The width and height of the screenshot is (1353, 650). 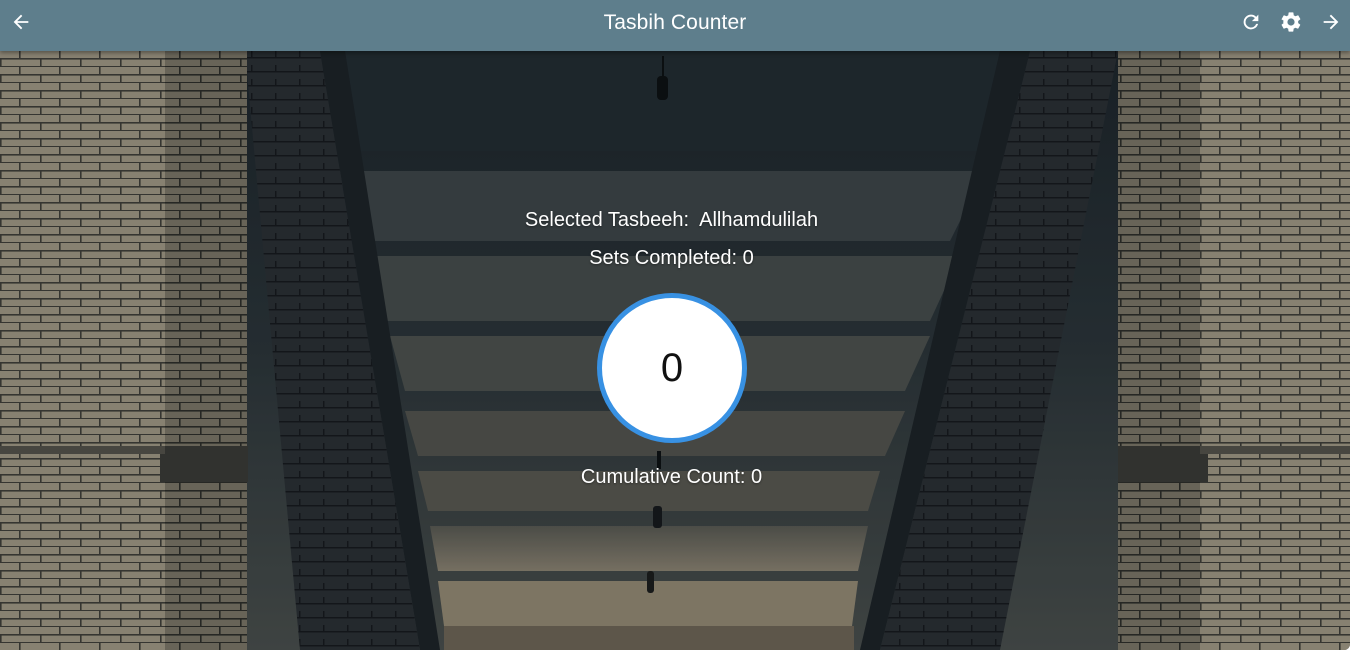 I want to click on reset-button, so click(x=1251, y=22).